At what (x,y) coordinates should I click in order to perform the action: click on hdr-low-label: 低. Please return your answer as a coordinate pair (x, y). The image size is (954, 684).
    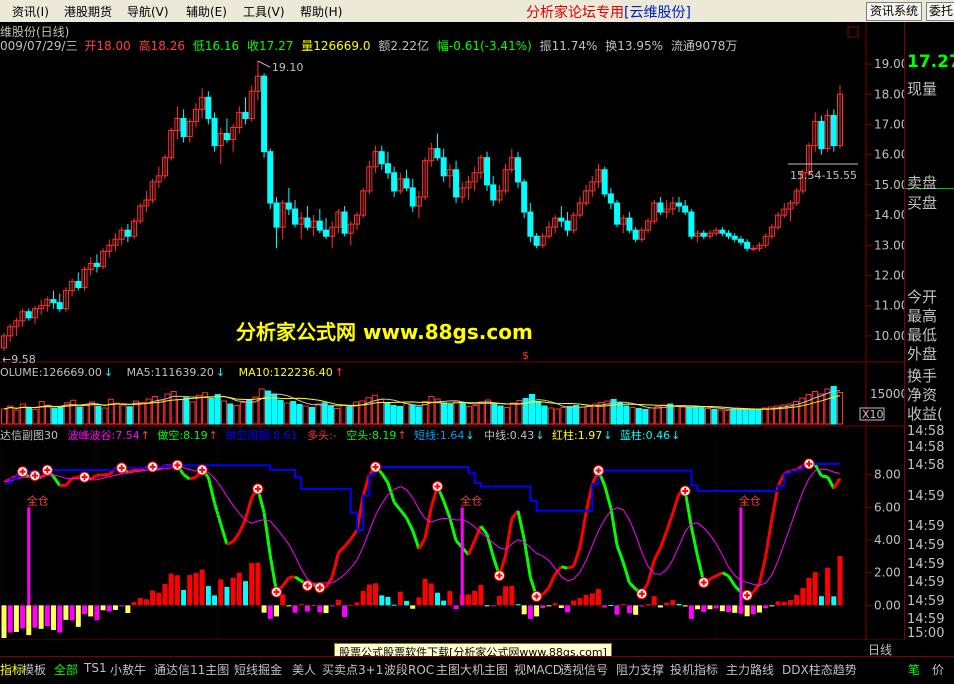
    Looking at the image, I should click on (199, 46).